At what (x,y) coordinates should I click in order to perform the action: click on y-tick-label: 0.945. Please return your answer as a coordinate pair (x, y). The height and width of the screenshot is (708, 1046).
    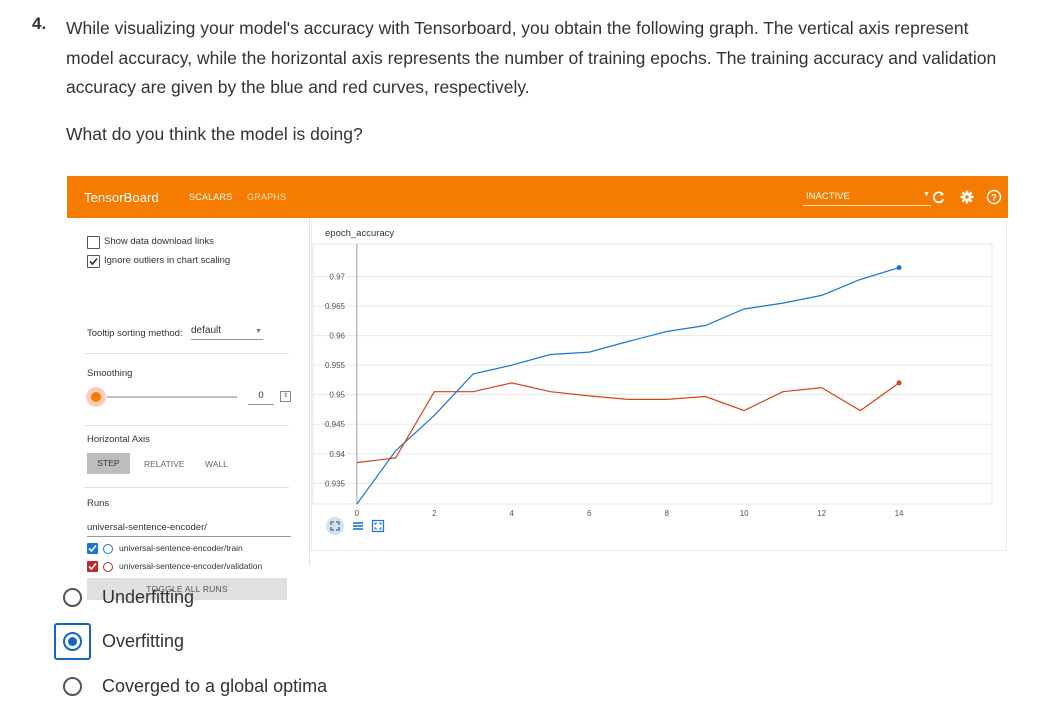
    Looking at the image, I should click on (335, 424).